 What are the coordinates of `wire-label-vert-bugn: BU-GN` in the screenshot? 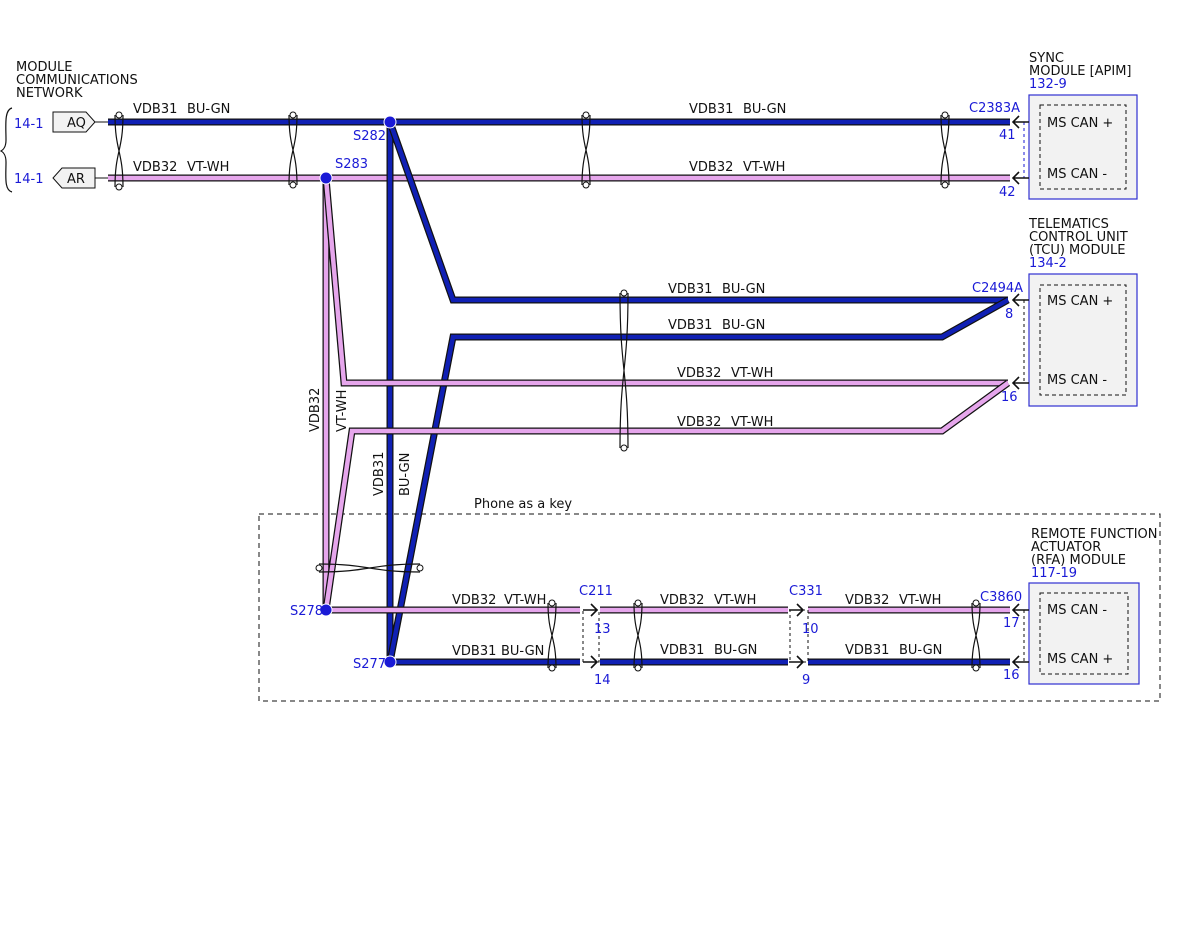 It's located at (405, 474).